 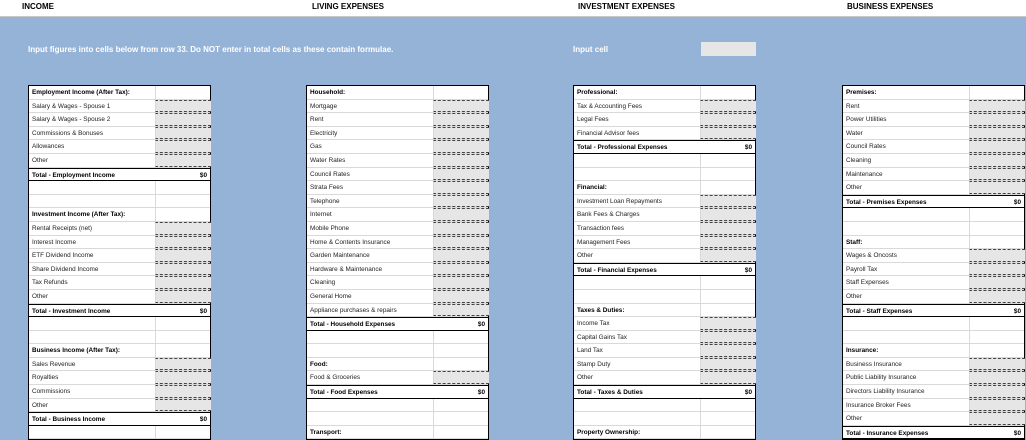 I want to click on line-item-row-rental-receipts-net: Rental Receipts (net), so click(x=120, y=228).